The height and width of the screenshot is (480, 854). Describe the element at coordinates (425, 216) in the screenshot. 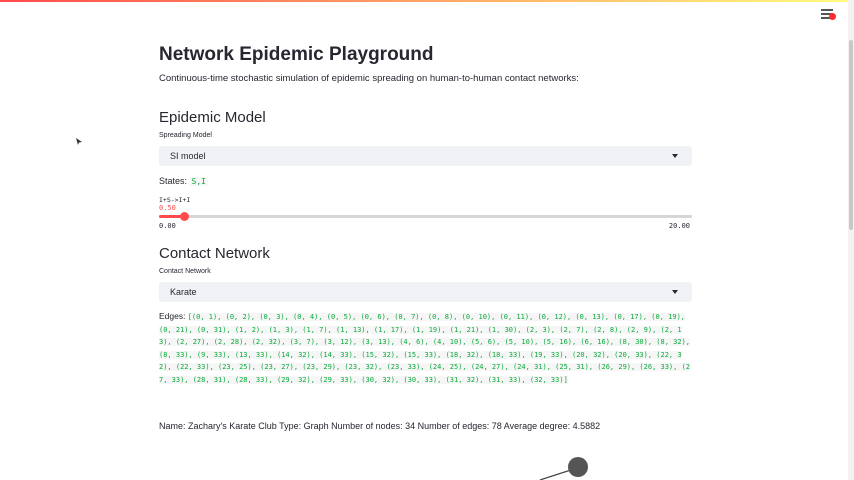

I see `rate-slider` at that location.